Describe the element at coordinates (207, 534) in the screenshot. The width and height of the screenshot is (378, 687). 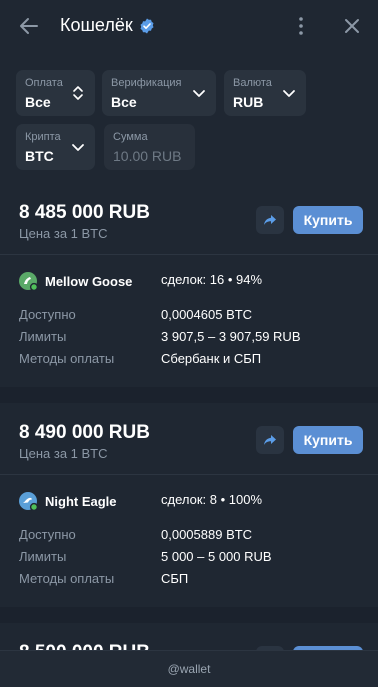
I see `available-value: 0,0005889 BTC` at that location.